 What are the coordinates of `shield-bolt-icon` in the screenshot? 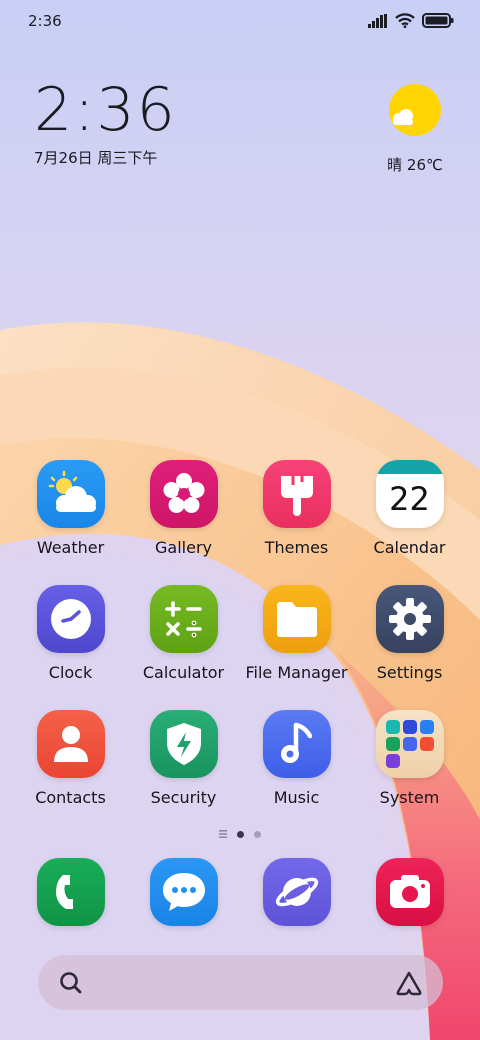 It's located at (183, 744).